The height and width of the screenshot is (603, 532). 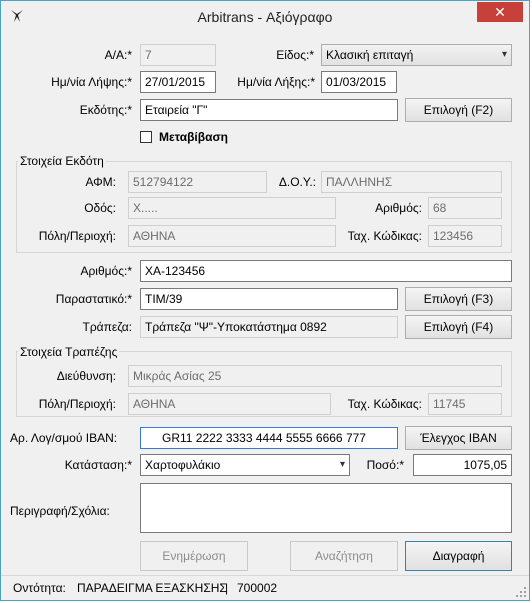 I want to click on select-bank-button: Επιλογή (F4), so click(x=458, y=327).